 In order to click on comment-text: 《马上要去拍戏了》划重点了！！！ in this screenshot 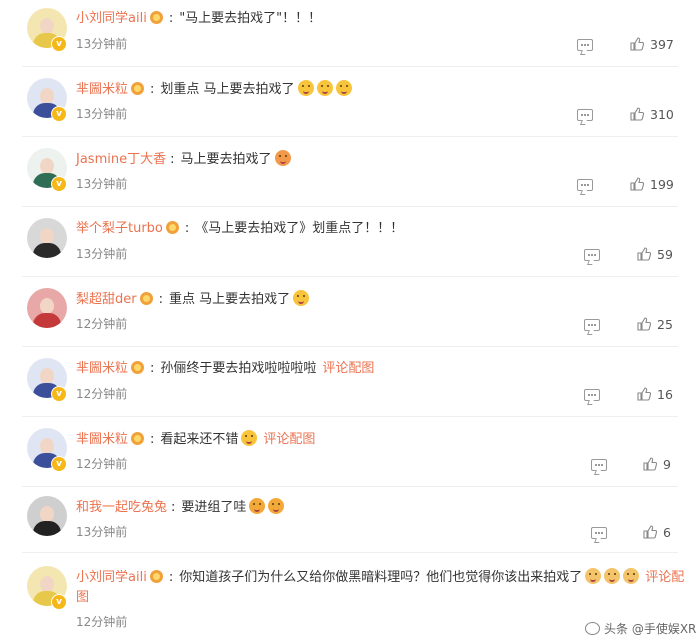, I will do `click(299, 228)`.